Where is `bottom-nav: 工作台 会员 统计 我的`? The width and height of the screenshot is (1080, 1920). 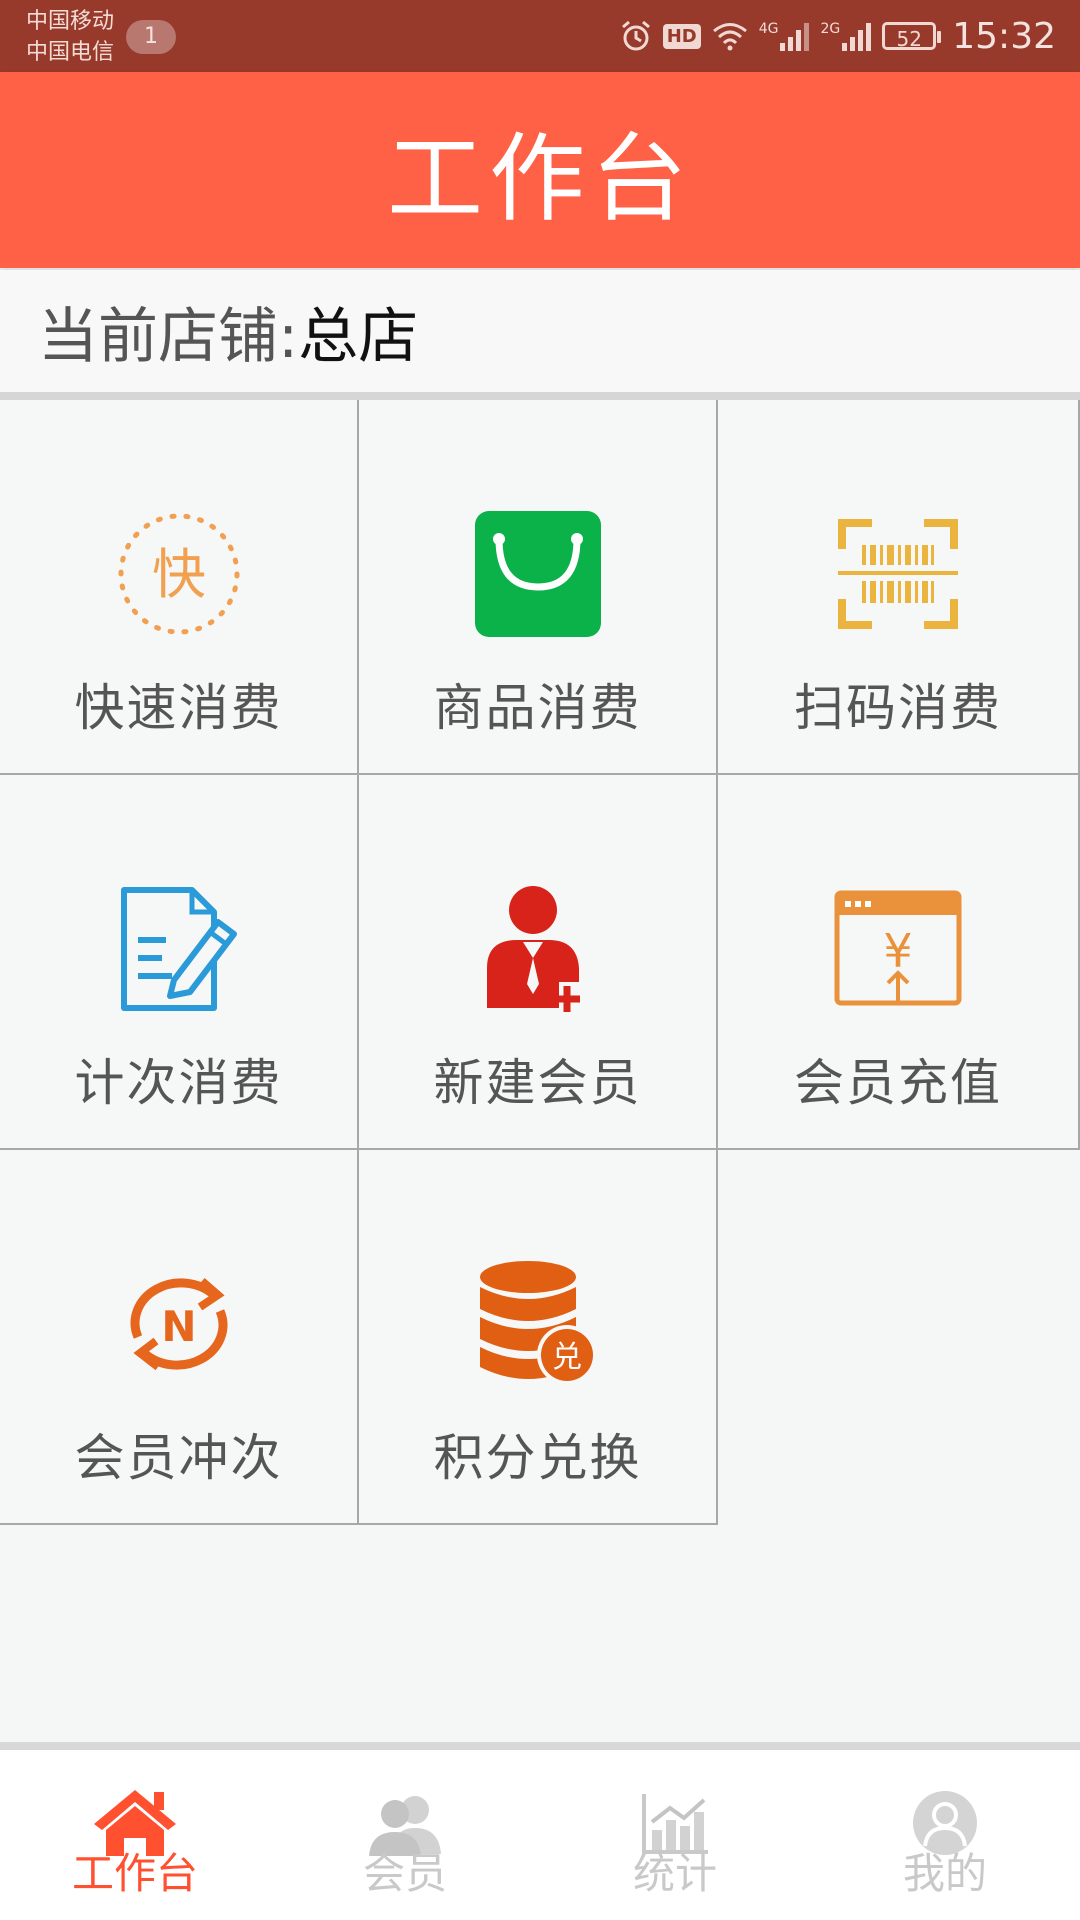
bottom-nav: 工作台 会员 统计 我的 is located at coordinates (540, 1835).